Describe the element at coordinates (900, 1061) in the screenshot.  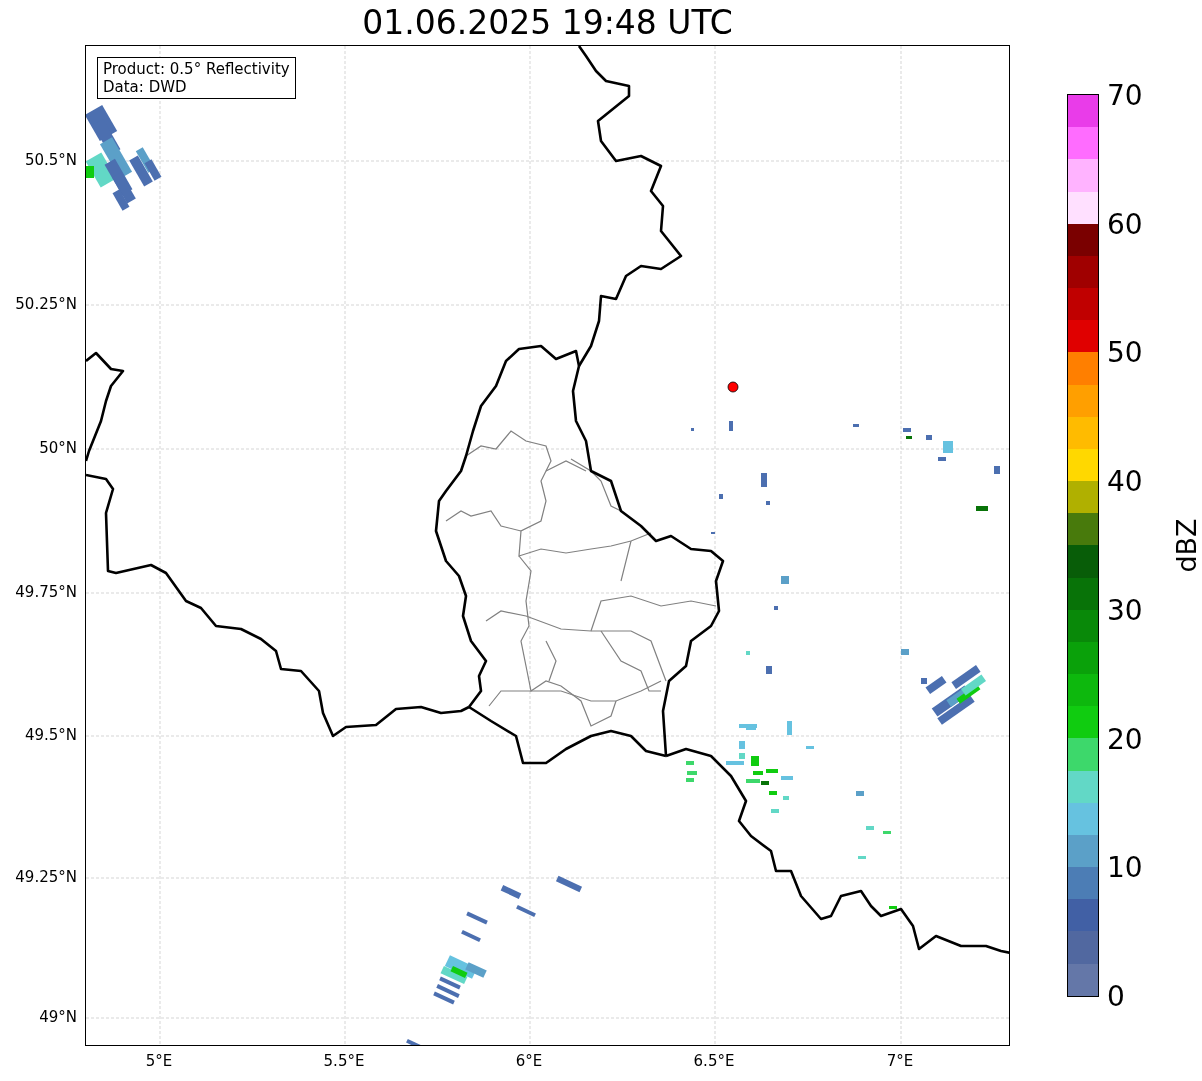
I see `x-axis-label: 7°E` at that location.